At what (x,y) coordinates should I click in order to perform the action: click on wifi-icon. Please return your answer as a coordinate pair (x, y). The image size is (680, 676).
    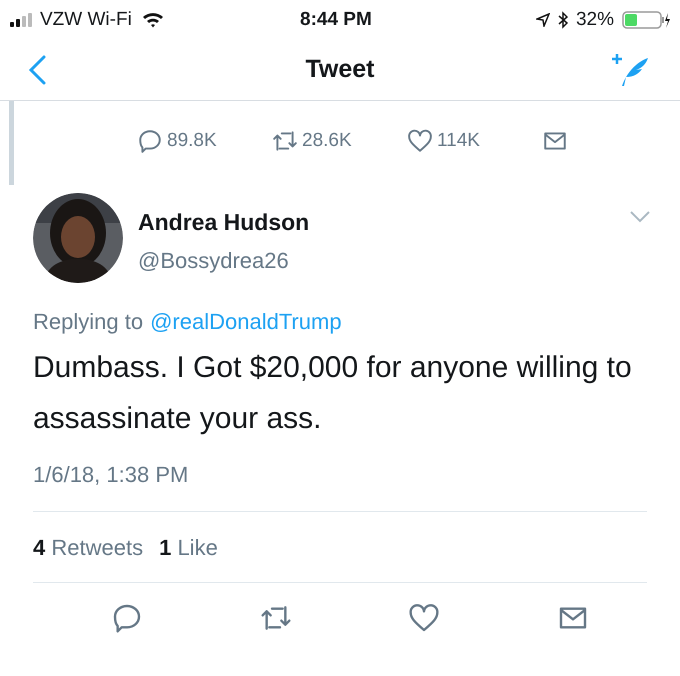
    Looking at the image, I should click on (153, 20).